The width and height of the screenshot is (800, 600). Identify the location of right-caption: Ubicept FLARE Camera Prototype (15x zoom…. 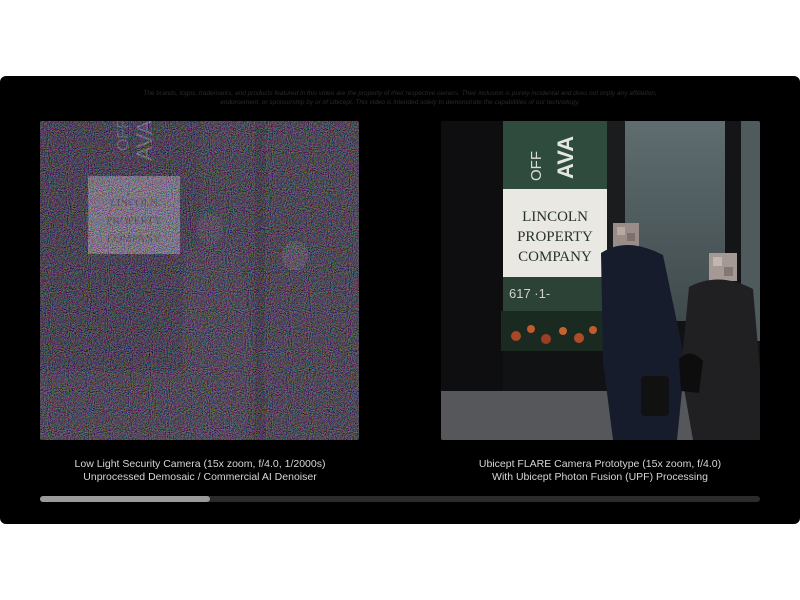
(600, 471).